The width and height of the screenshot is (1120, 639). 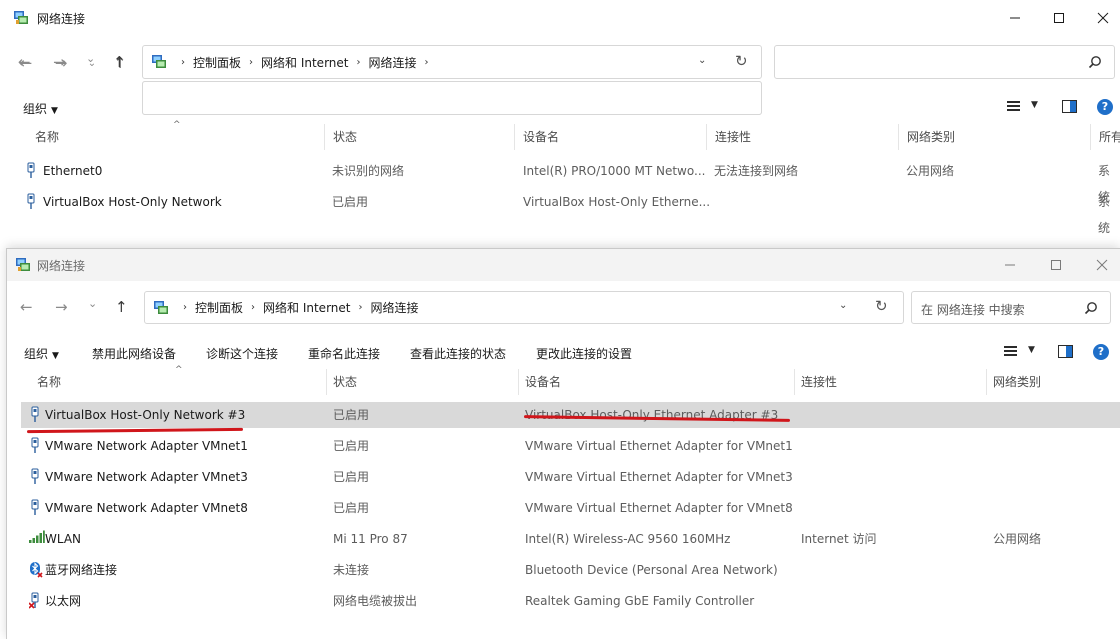 What do you see at coordinates (368, 171) in the screenshot?
I see `row-status: 未识别的网络` at bounding box center [368, 171].